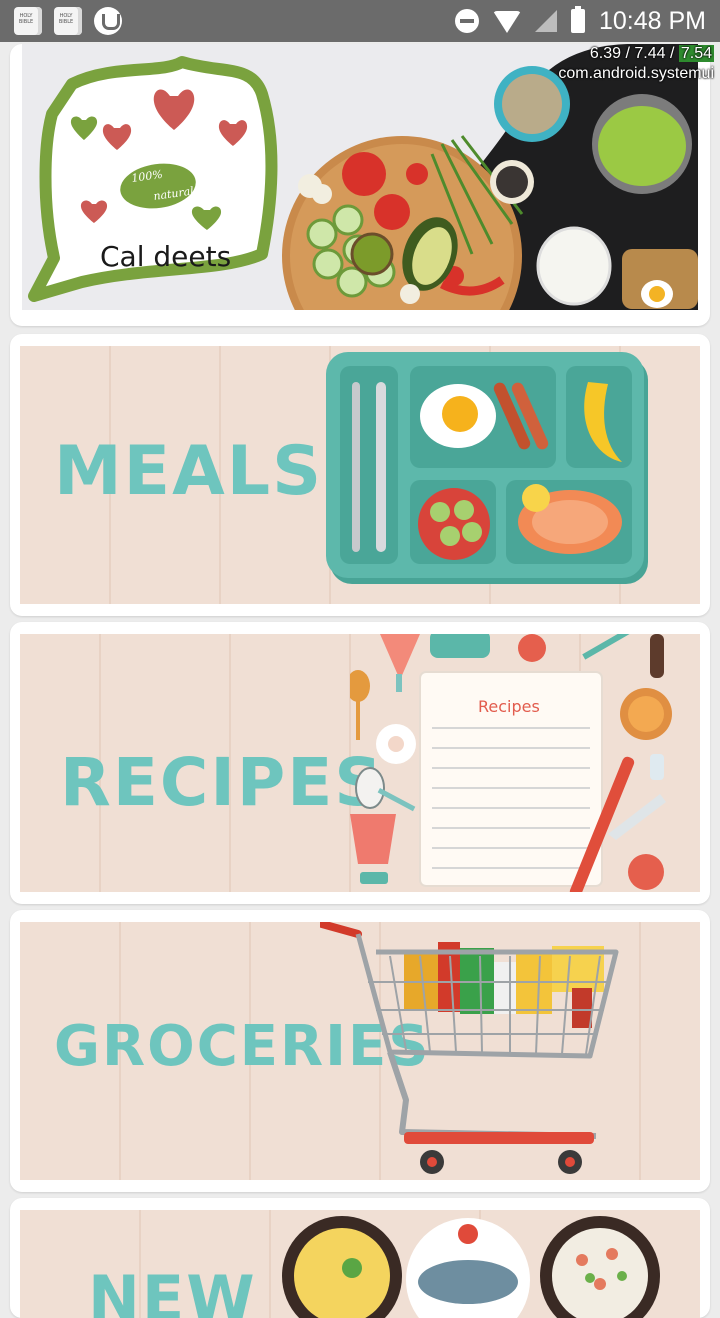 The width and height of the screenshot is (720, 1318). I want to click on wifi-icon, so click(506, 22).